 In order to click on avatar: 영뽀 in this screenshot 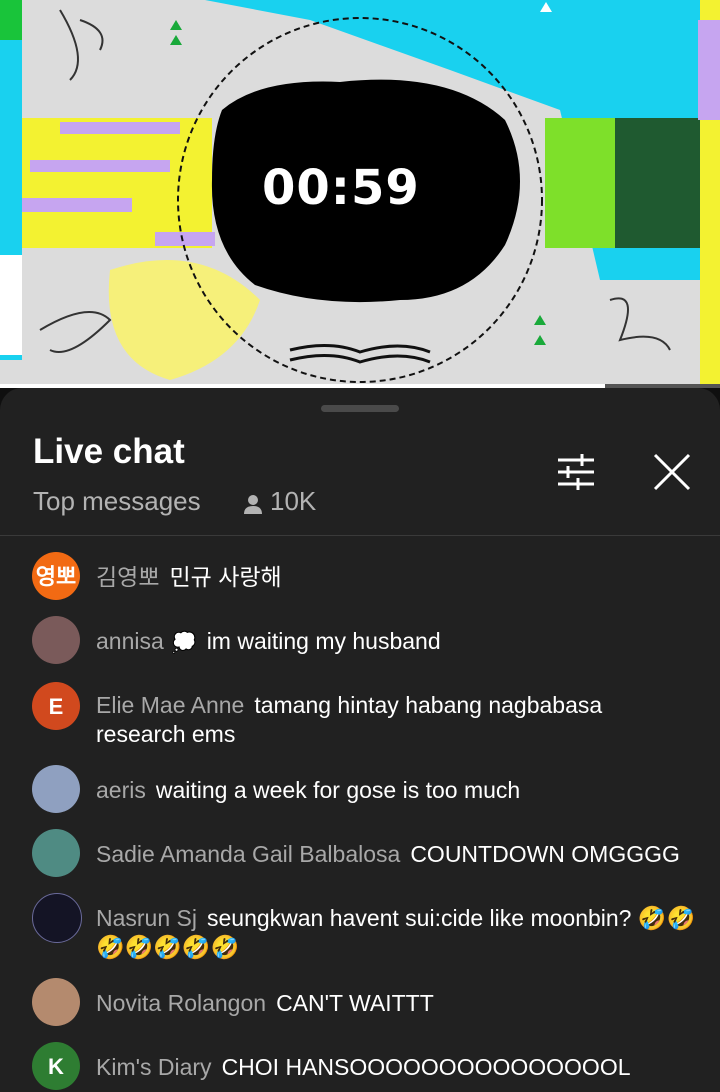, I will do `click(56, 576)`.